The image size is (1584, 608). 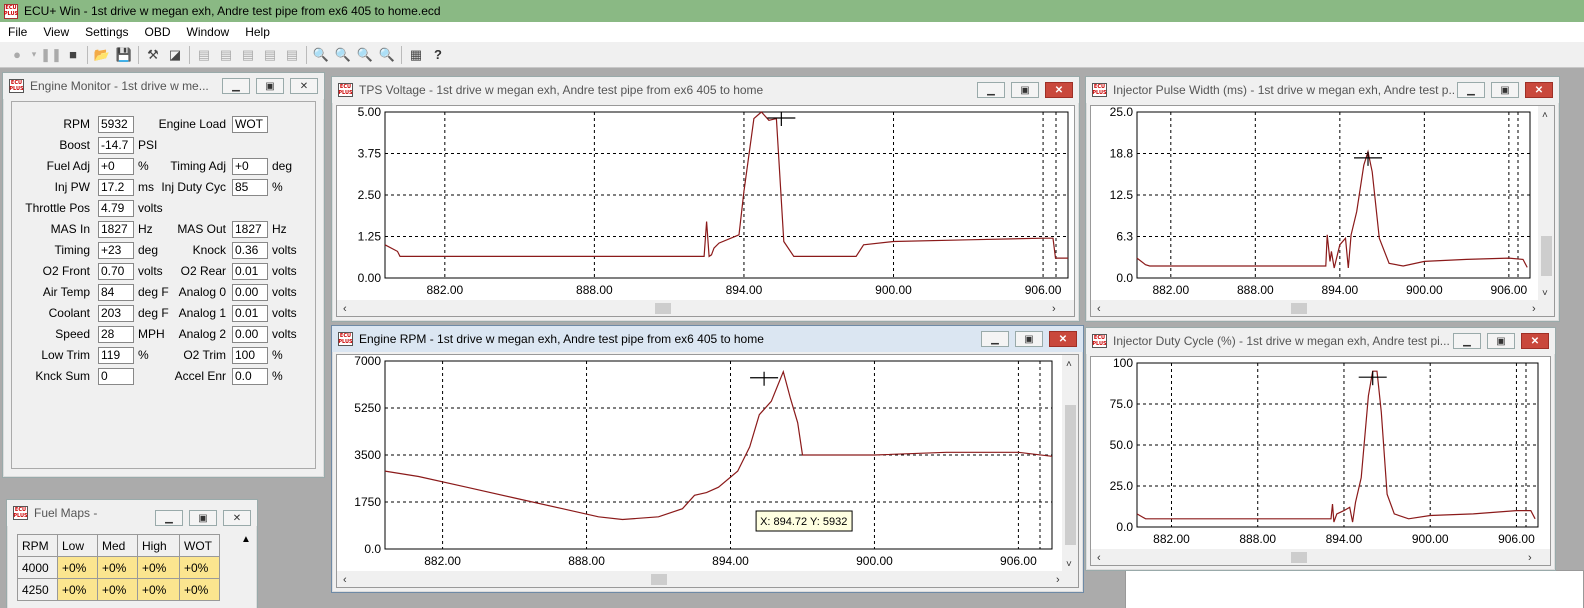 I want to click on graph-select-icon: ◪, so click(x=175, y=55).